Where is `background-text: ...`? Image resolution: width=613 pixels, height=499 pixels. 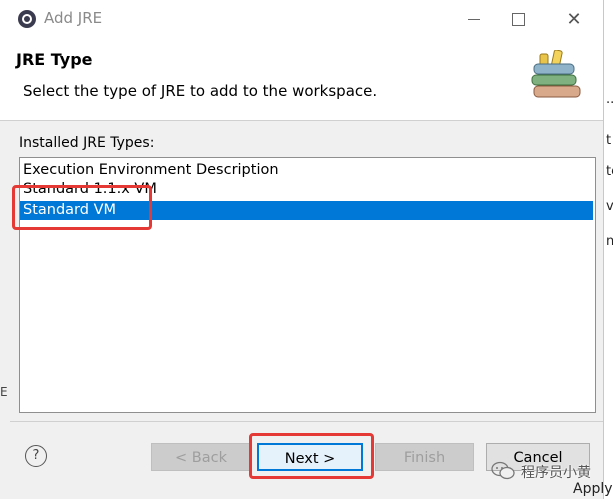
background-text: ... is located at coordinates (609, 99).